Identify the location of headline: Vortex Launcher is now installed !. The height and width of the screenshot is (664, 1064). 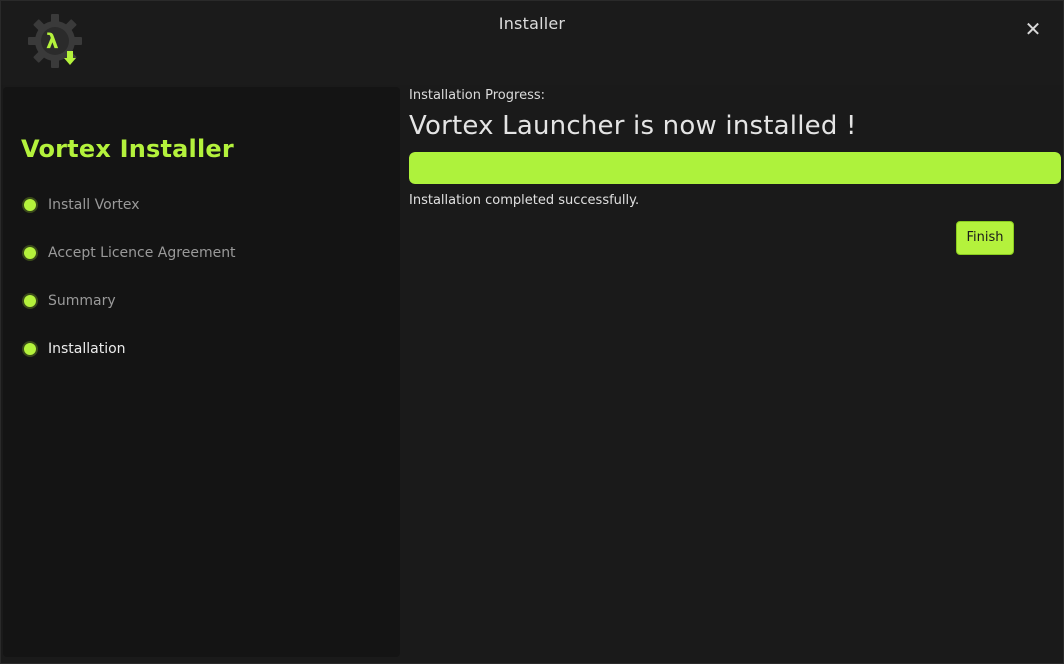
(633, 126).